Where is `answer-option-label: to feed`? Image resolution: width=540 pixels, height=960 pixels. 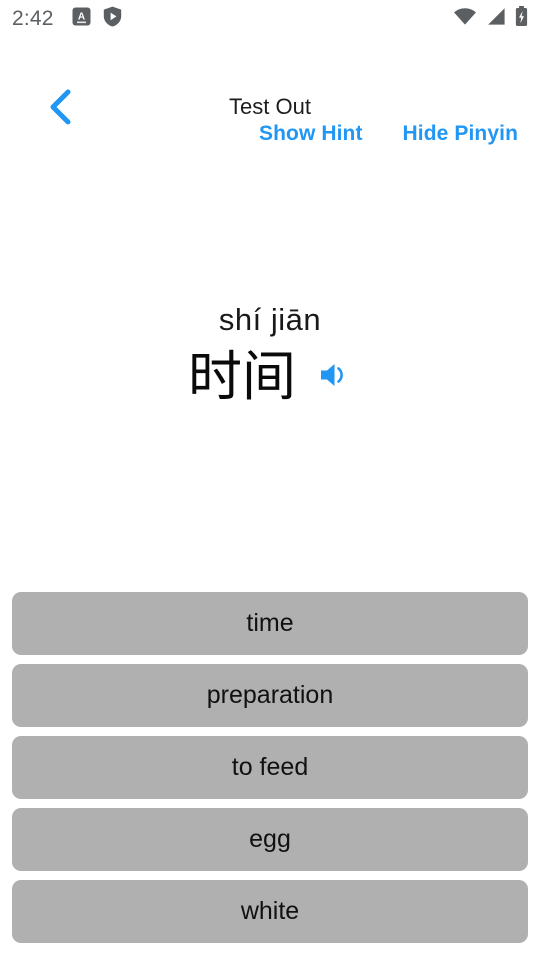 answer-option-label: to feed is located at coordinates (270, 767).